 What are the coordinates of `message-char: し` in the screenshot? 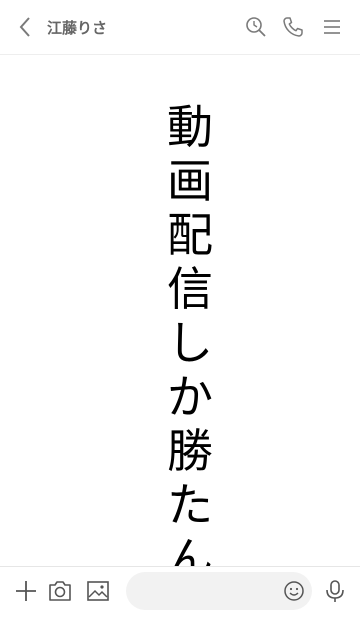 It's located at (190, 343).